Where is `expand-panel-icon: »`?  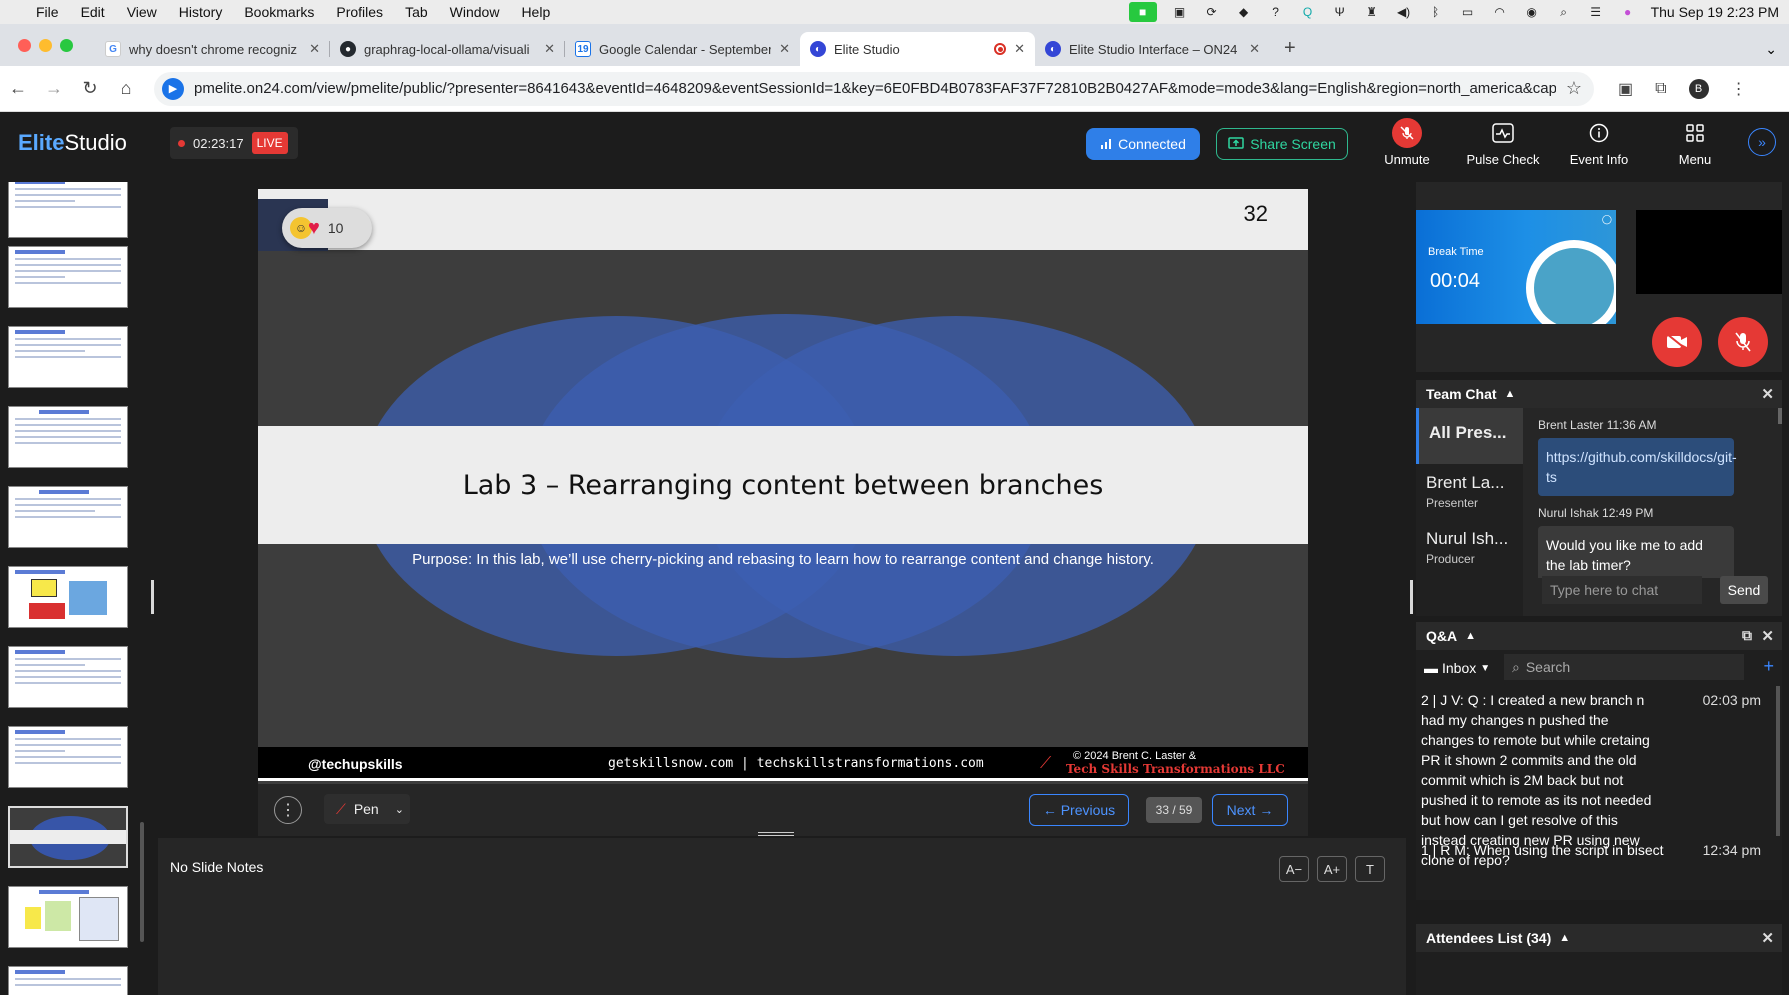
expand-panel-icon: » is located at coordinates (1762, 142).